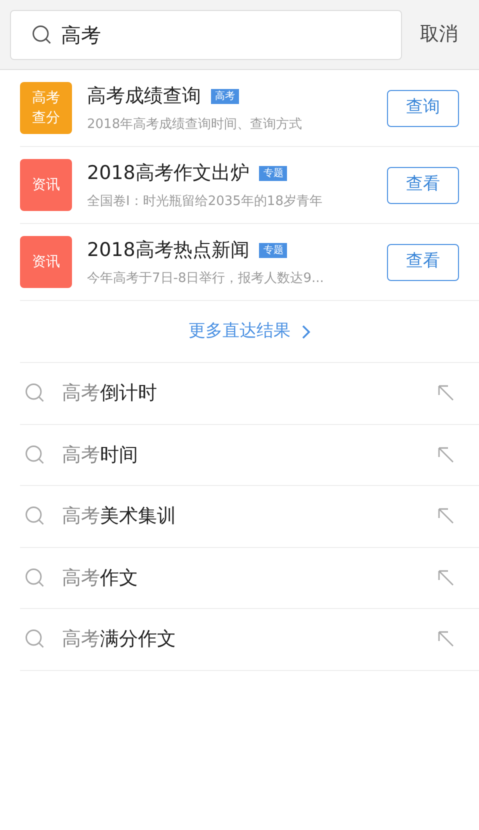  Describe the element at coordinates (249, 455) in the screenshot. I see `suggestion-item: 高考时间` at that location.